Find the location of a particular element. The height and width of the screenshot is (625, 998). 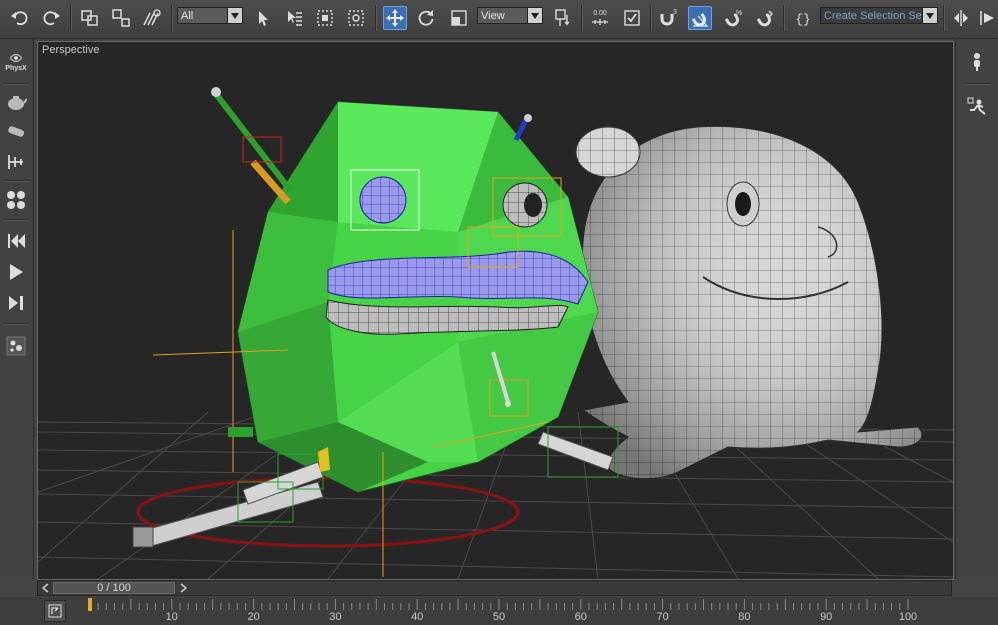

window-crossing-button is located at coordinates (356, 18).